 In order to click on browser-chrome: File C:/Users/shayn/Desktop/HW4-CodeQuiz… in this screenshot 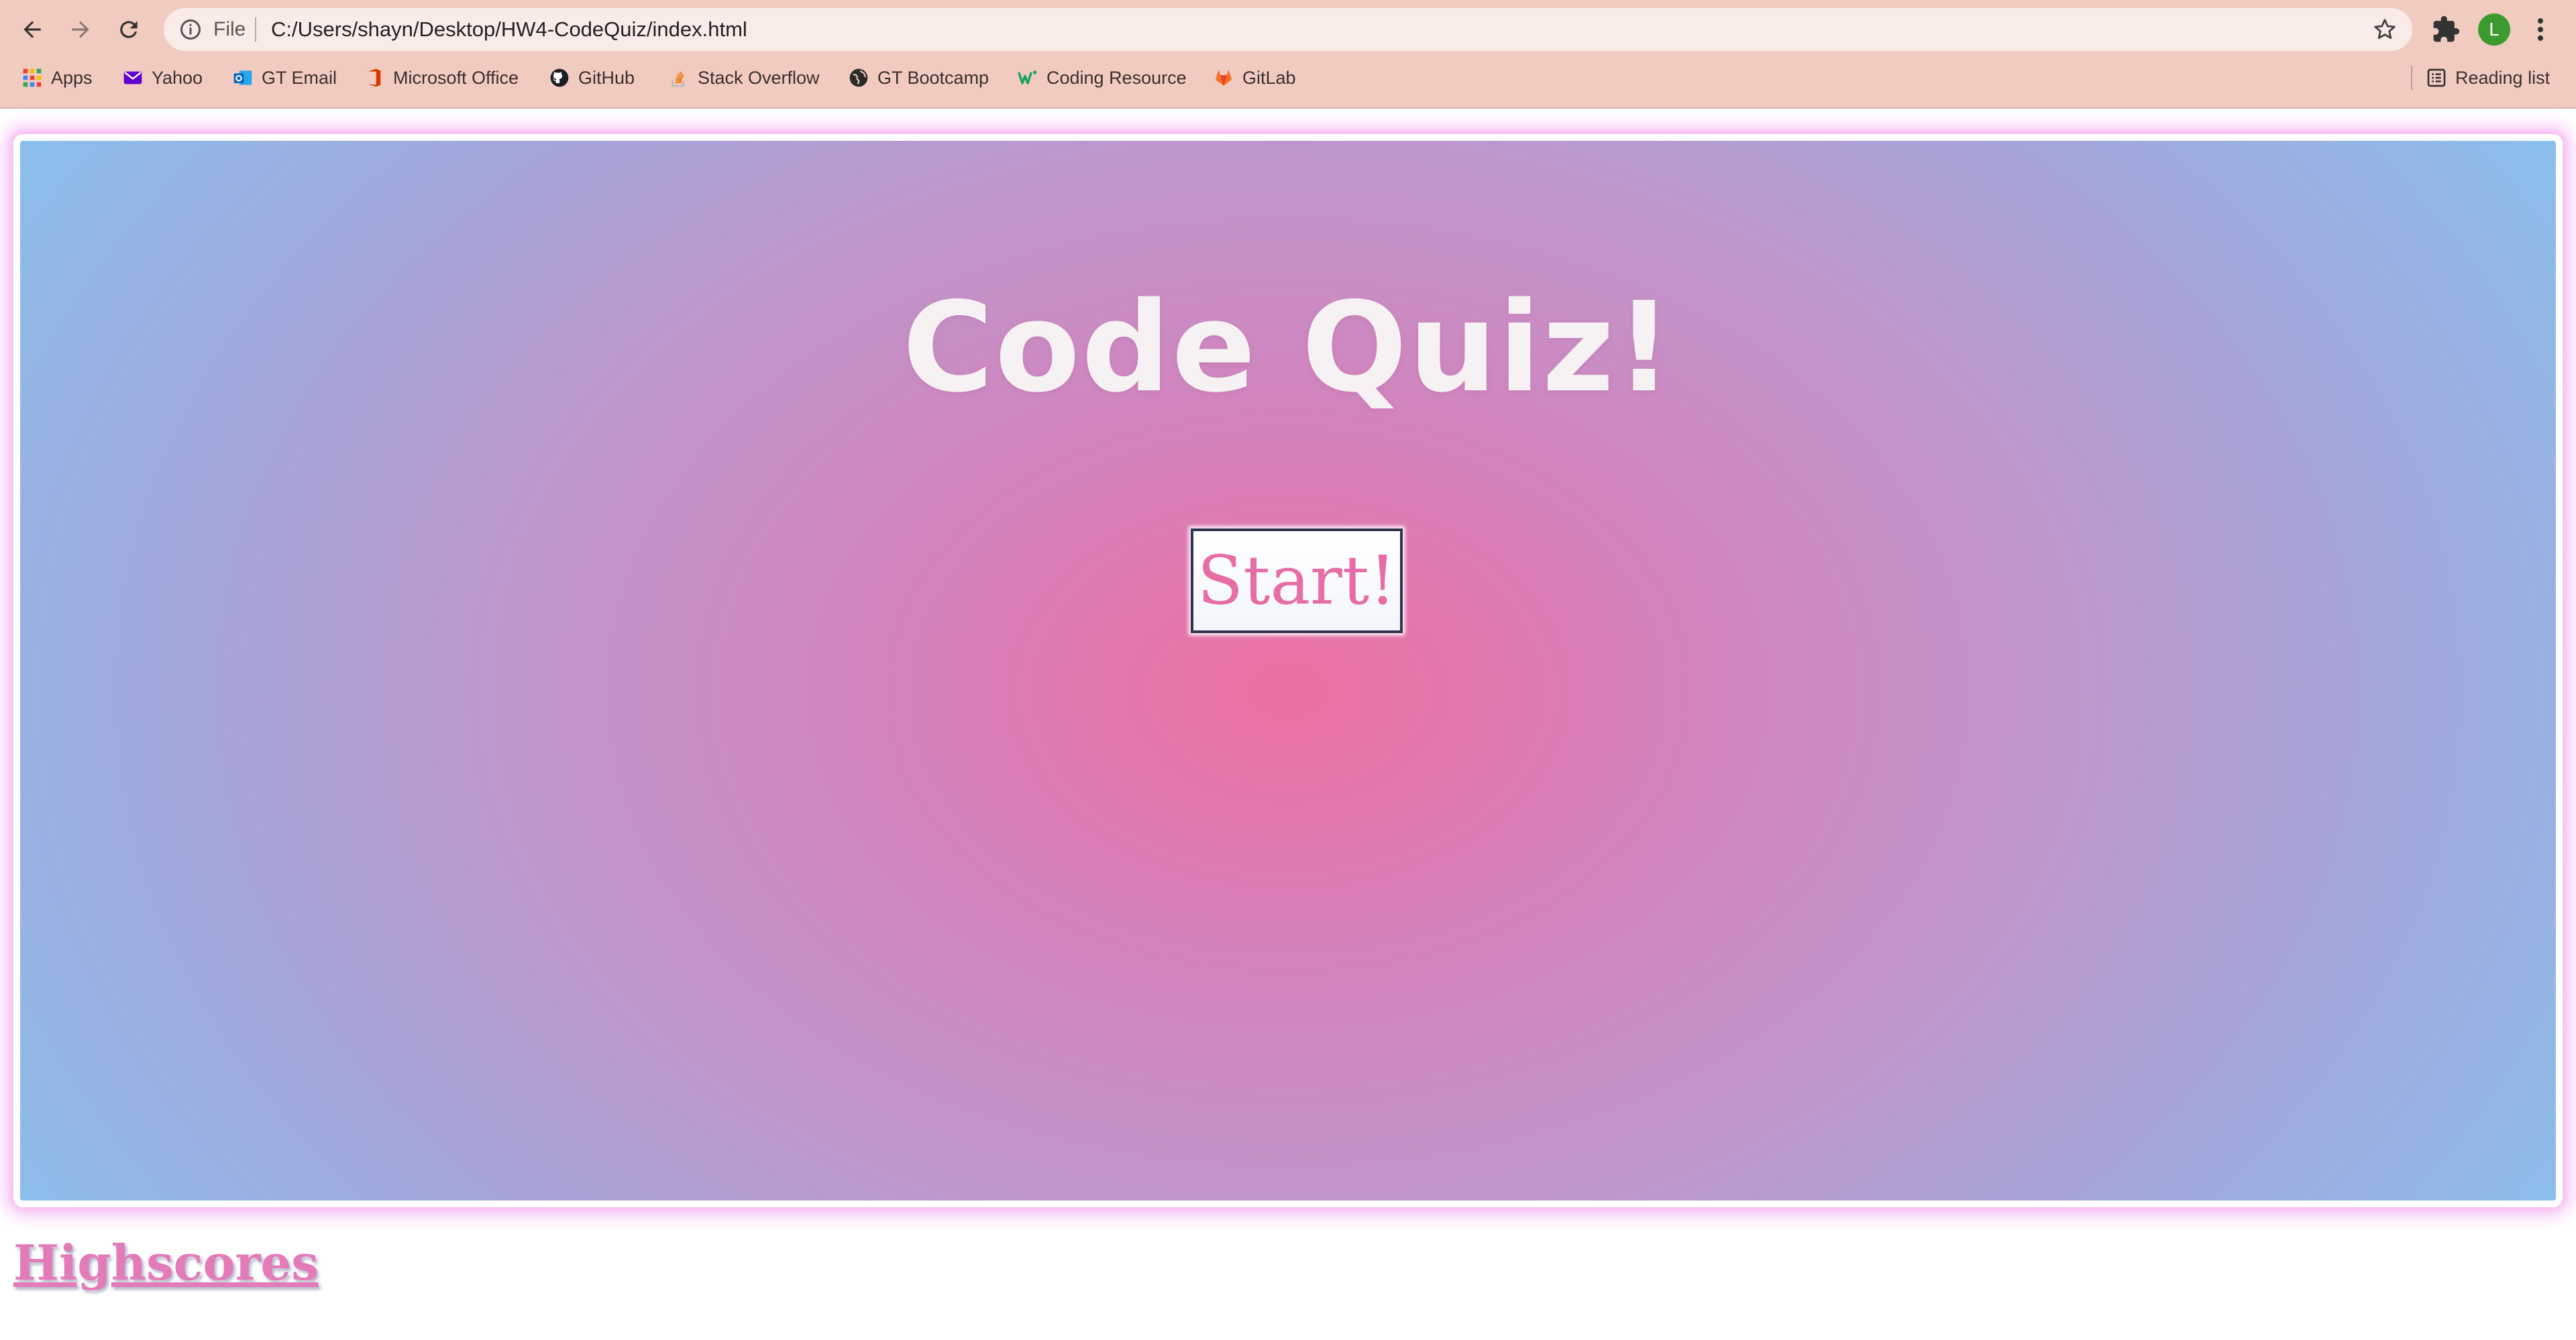, I will do `click(1288, 54)`.